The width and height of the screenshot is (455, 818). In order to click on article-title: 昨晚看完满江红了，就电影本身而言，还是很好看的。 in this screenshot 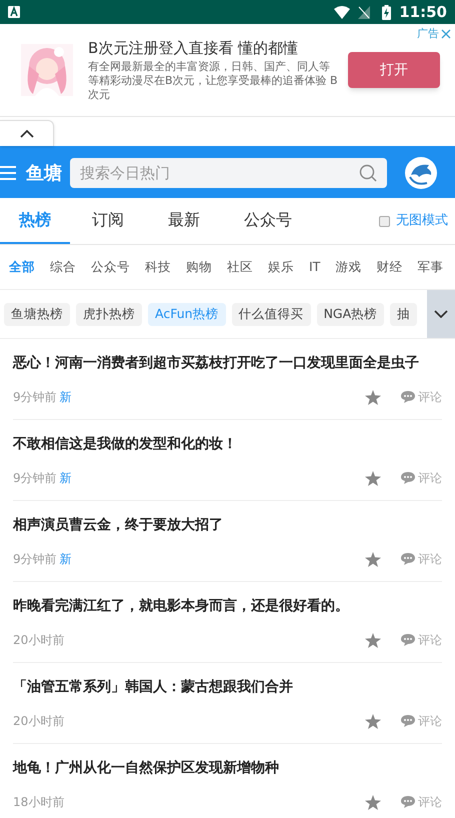, I will do `click(227, 606)`.